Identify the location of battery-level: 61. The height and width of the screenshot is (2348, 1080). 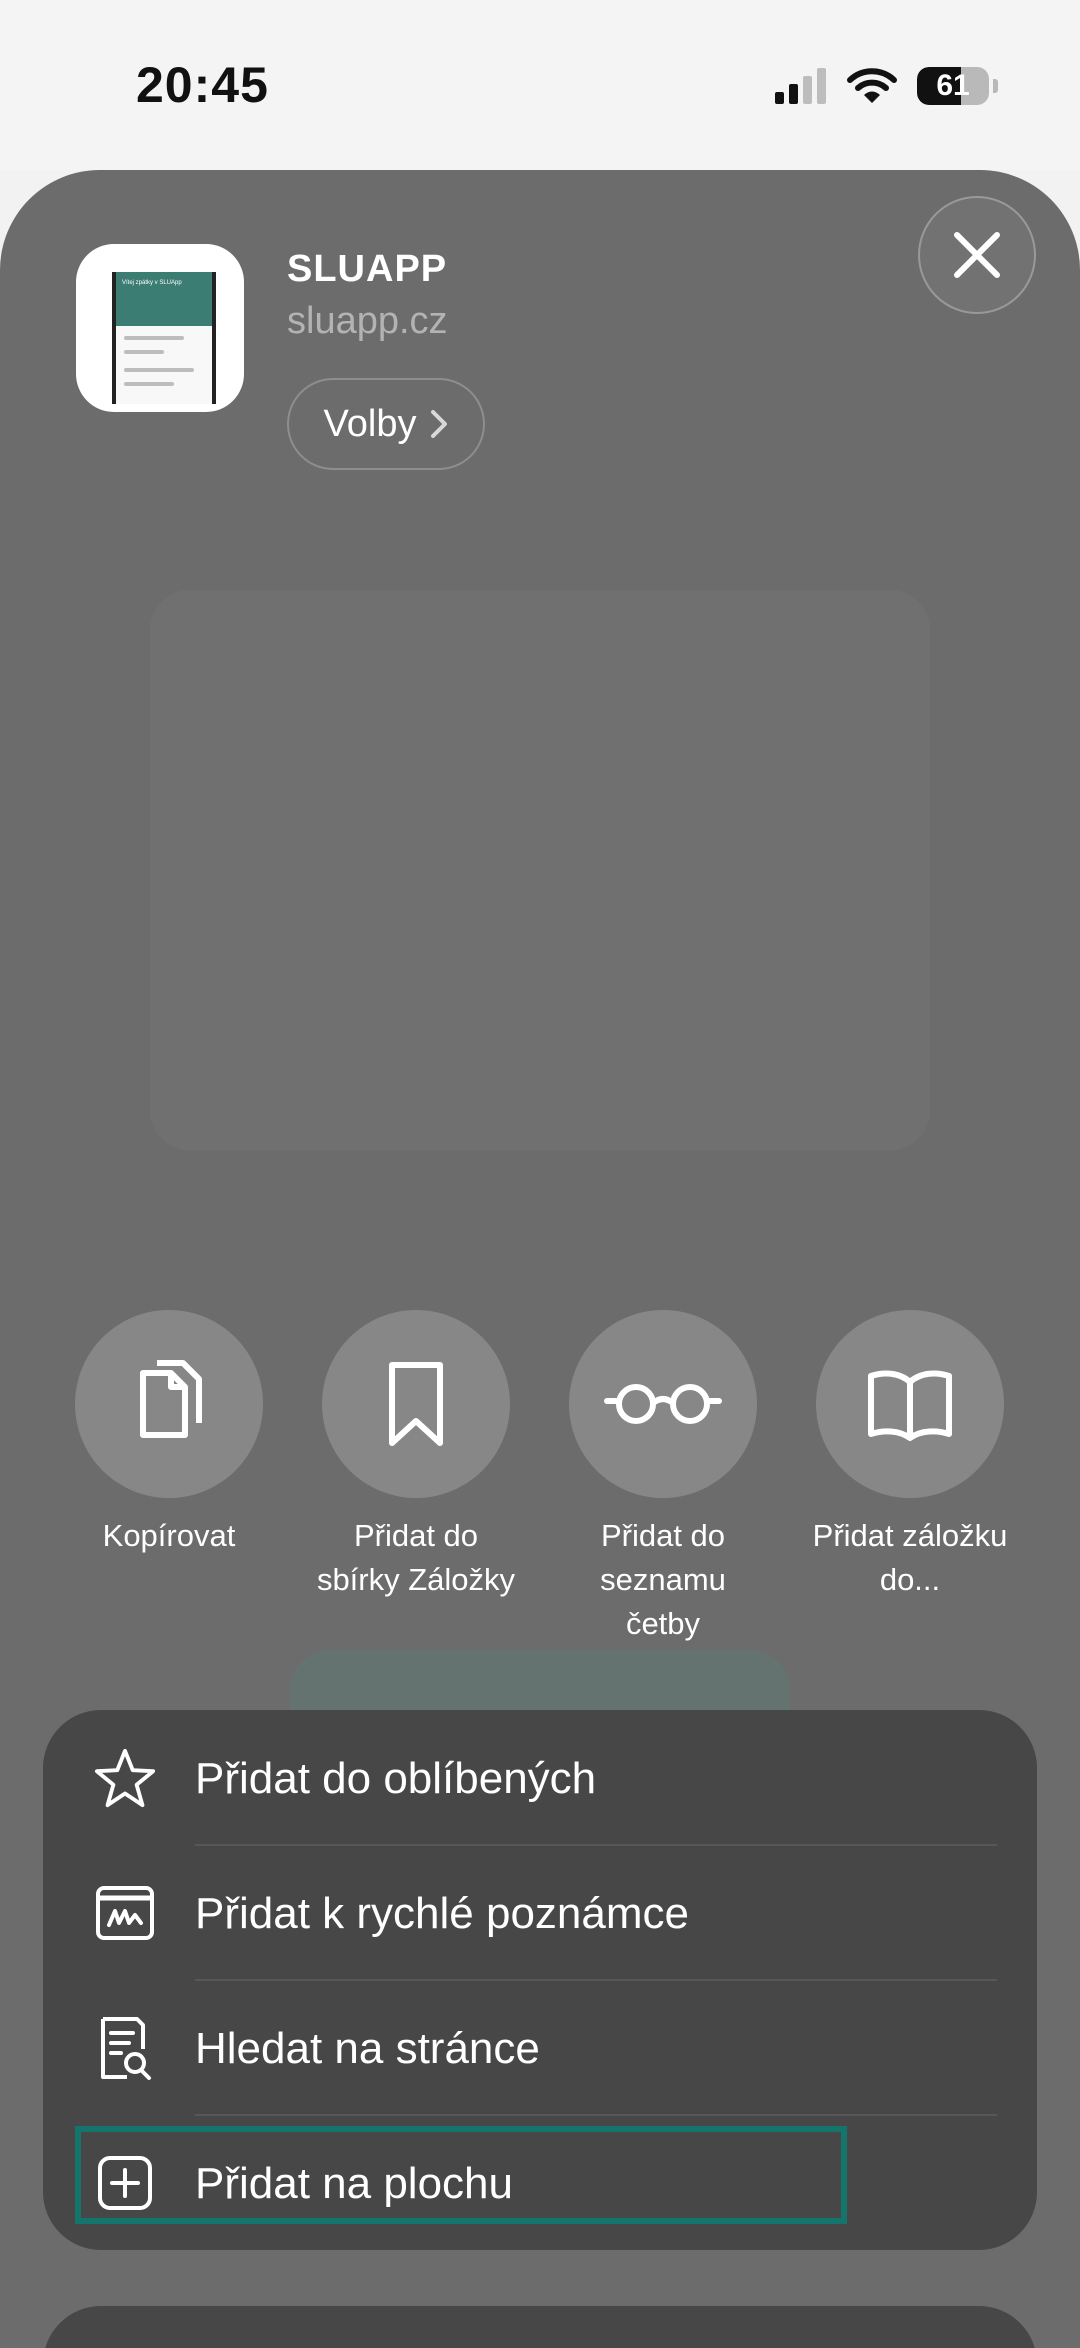
(953, 85).